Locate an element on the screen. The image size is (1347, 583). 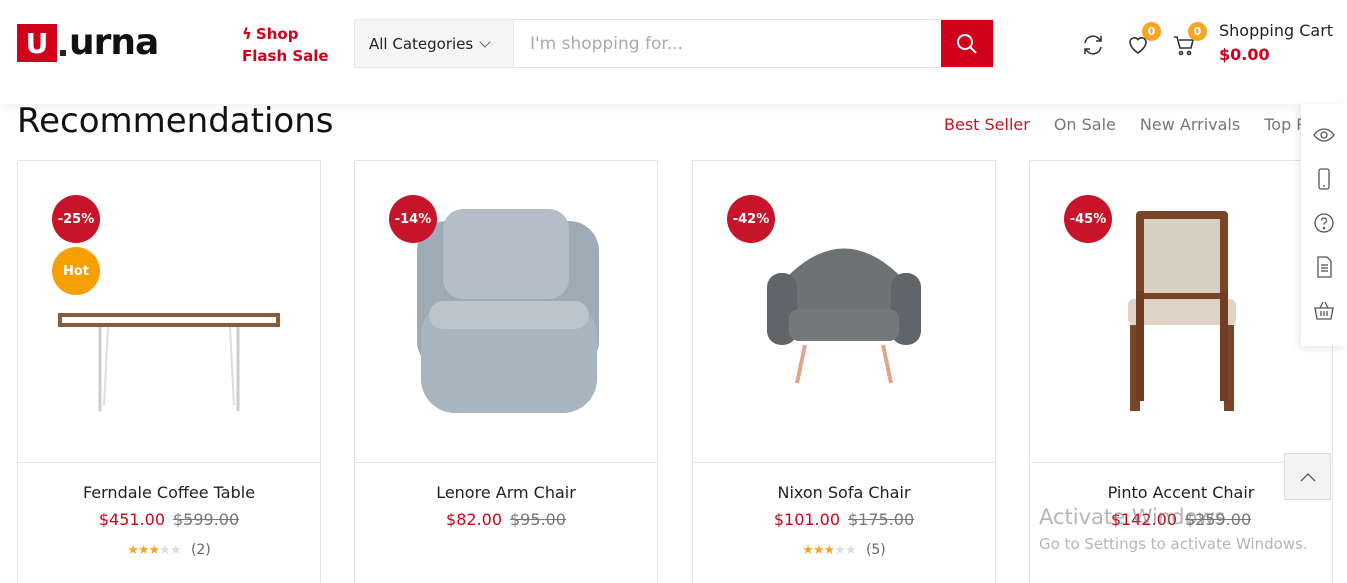
document-icon is located at coordinates (1324, 267).